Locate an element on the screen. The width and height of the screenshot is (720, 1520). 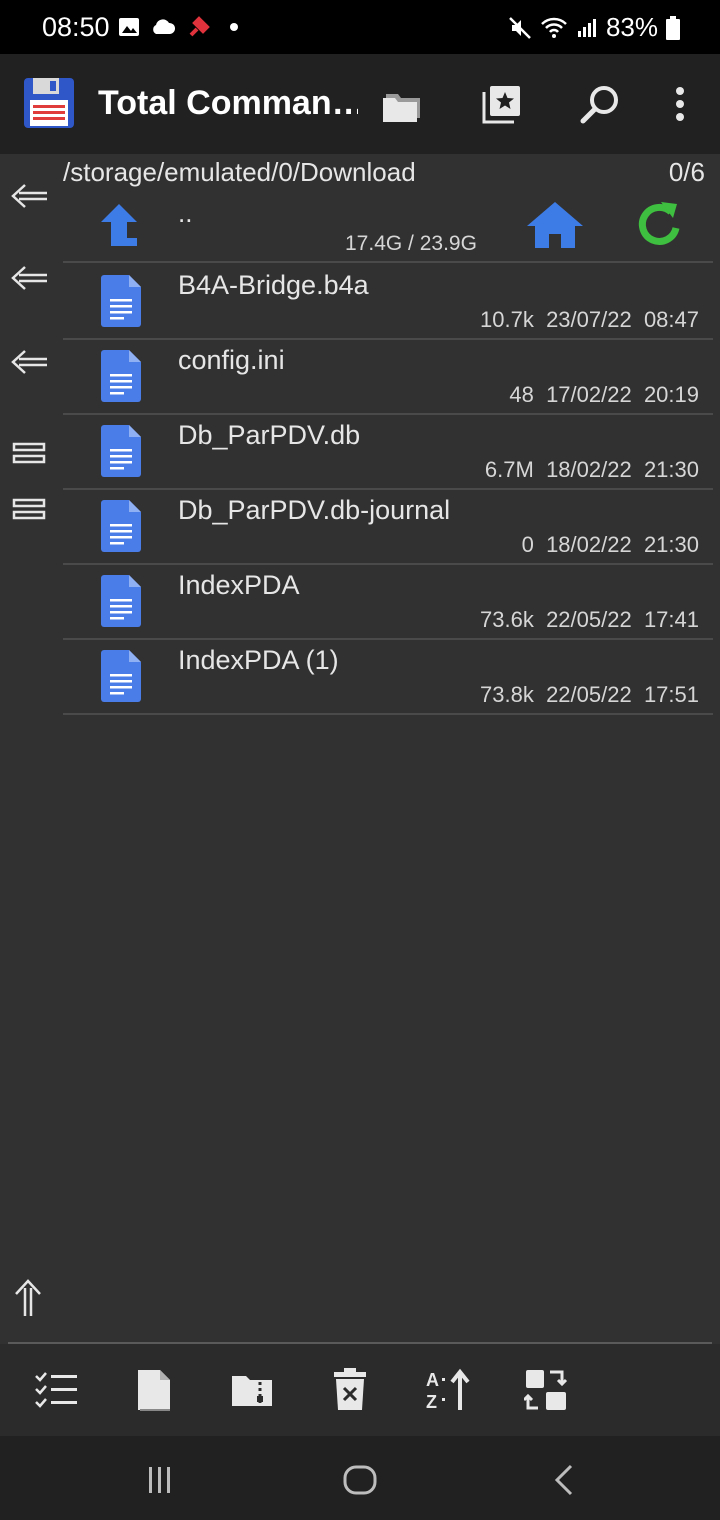
file-date: 17/02/22 is located at coordinates (589, 394).